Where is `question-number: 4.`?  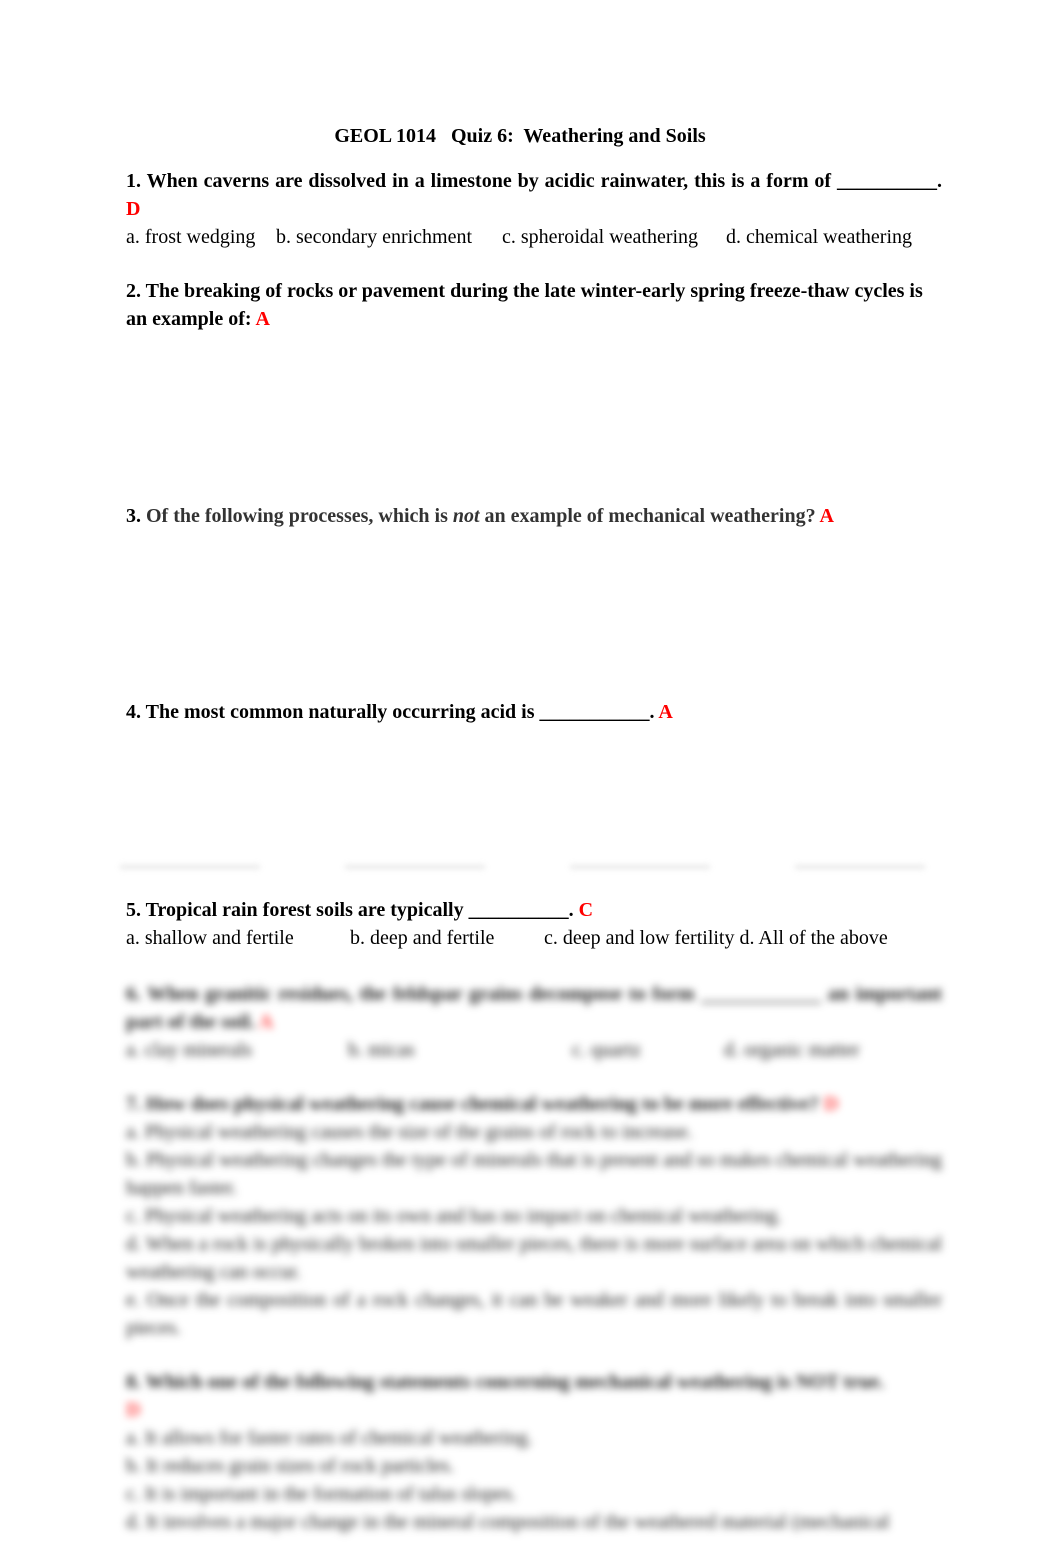
question-number: 4. is located at coordinates (133, 712).